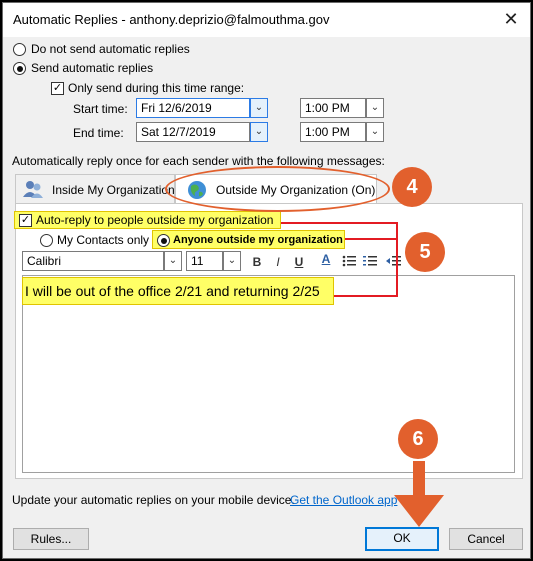 This screenshot has width=533, height=561. I want to click on underline-button: U, so click(299, 262).